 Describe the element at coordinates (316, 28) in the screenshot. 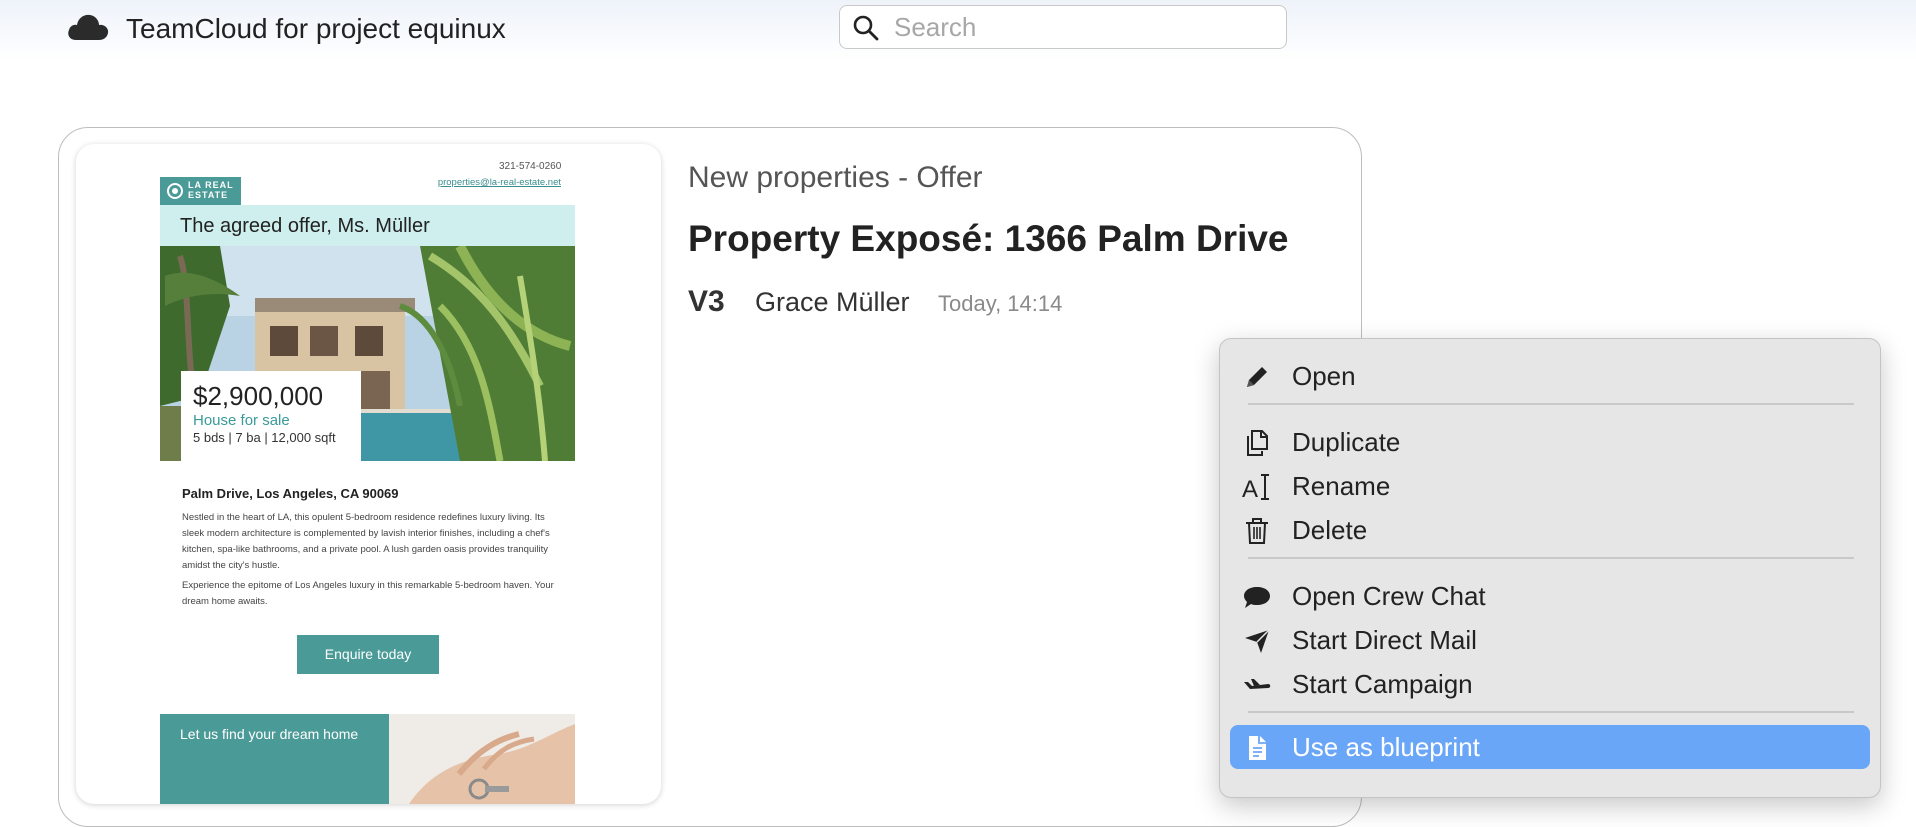

I see `app-title: TeamCloud for project equinux` at that location.